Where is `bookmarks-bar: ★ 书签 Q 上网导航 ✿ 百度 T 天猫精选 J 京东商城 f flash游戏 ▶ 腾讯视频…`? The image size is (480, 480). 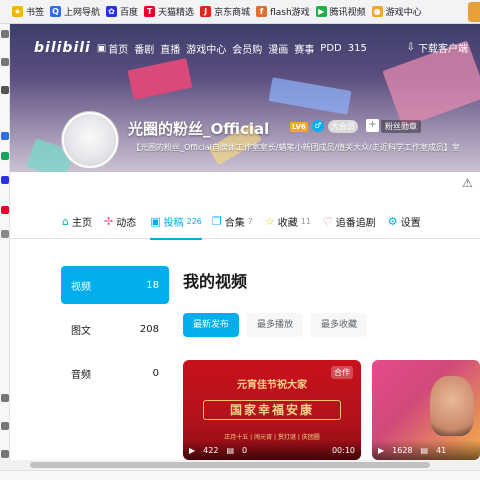 bookmarks-bar: ★ 书签 Q 上网导航 ✿ 百度 T 天猫精选 J 京东商城 f flash游戏 ▶ 腾讯视频… is located at coordinates (240, 12).